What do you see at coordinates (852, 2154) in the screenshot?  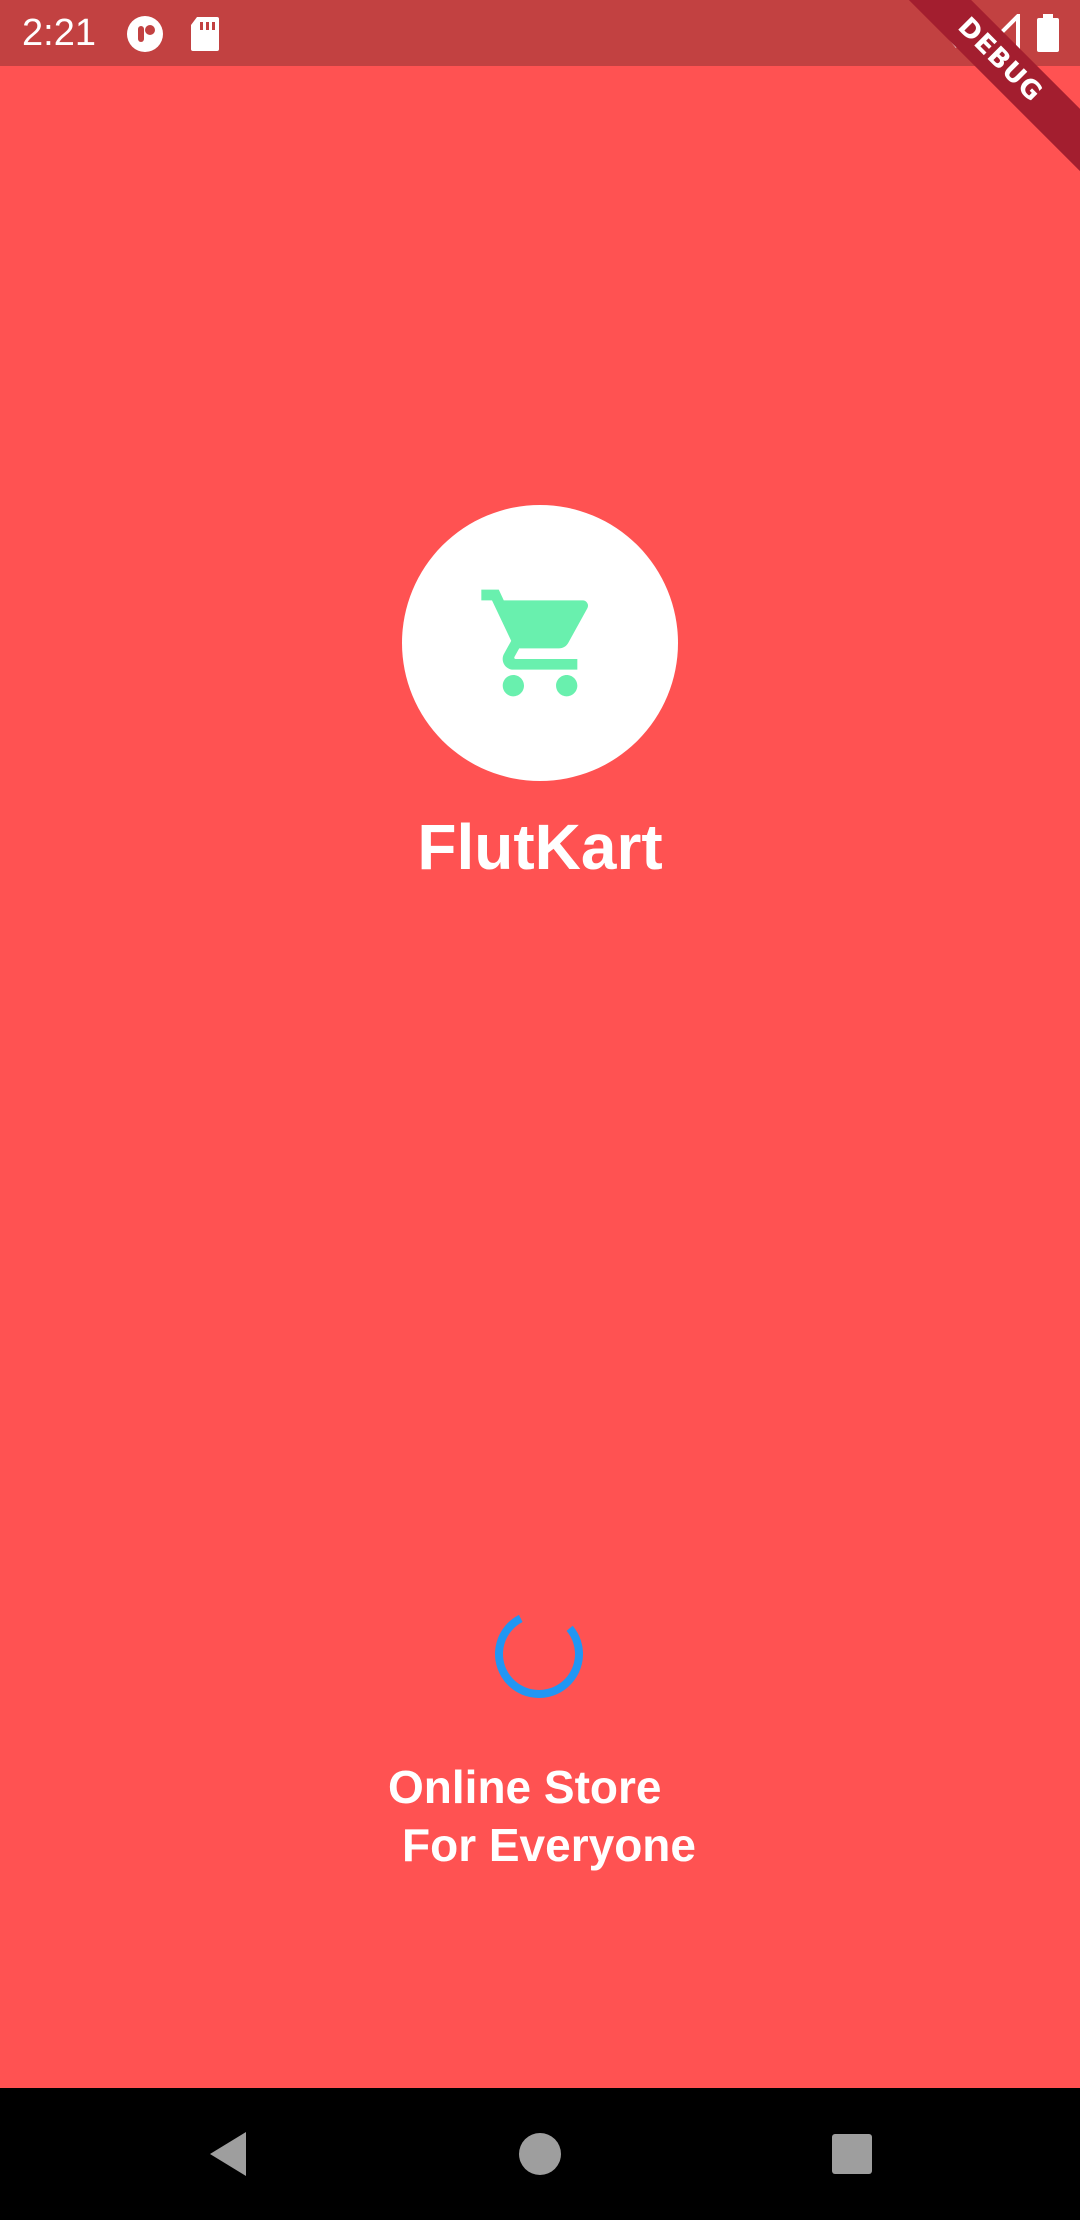 I see `recents-icon` at bounding box center [852, 2154].